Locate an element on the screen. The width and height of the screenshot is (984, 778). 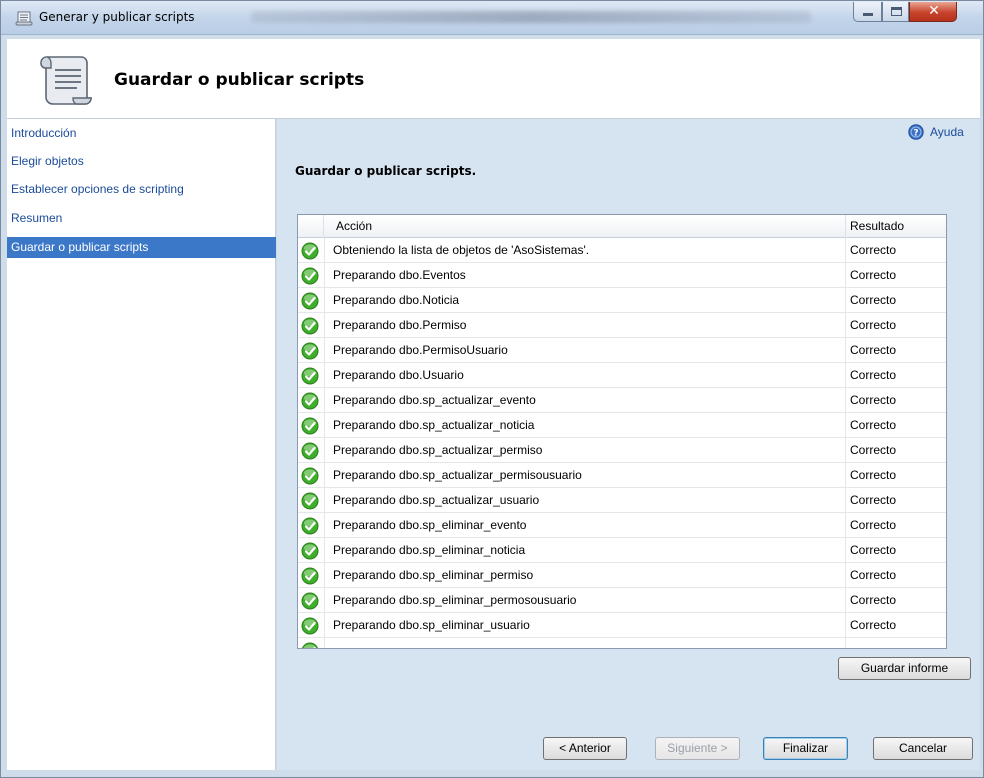
title-bar: Generar y publicar scripts ✕ is located at coordinates (492, 18).